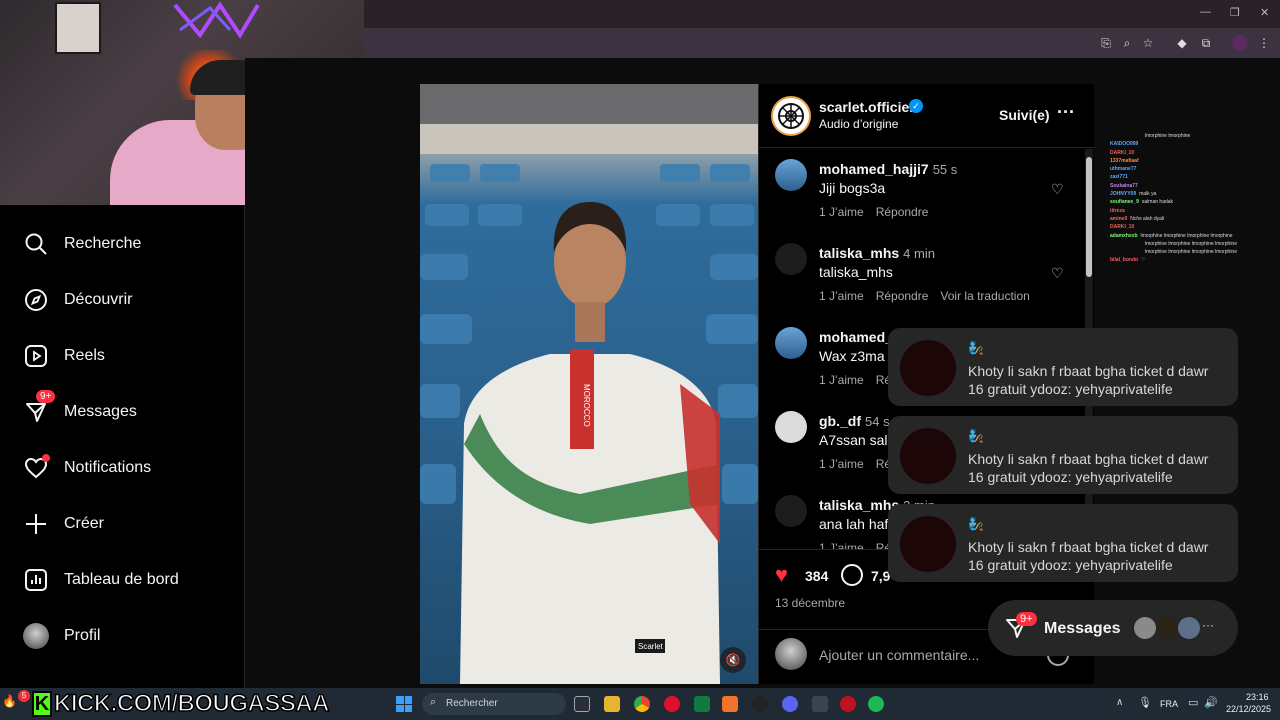  Describe the element at coordinates (84, 355) in the screenshot. I see `sidebar-item-label: Reels` at that location.